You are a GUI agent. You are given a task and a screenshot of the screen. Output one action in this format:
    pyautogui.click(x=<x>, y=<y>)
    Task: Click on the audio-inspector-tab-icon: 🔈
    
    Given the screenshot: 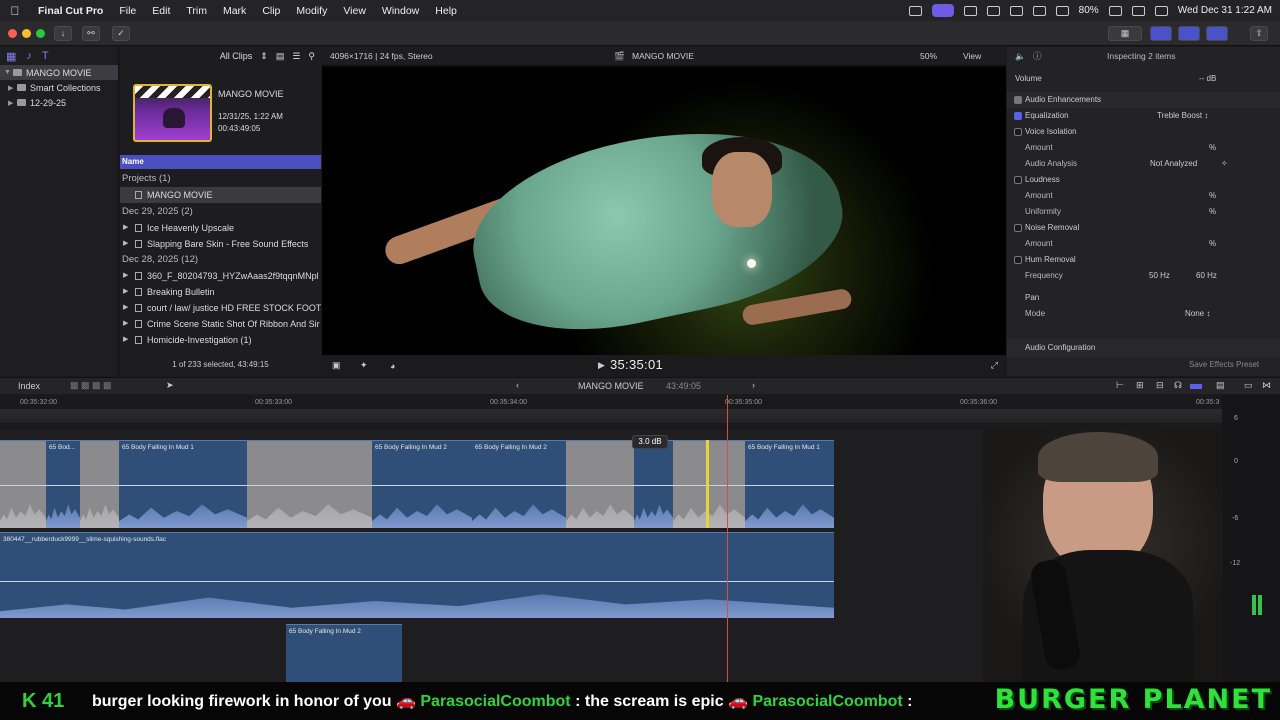 What is the action you would take?
    pyautogui.click(x=1020, y=56)
    